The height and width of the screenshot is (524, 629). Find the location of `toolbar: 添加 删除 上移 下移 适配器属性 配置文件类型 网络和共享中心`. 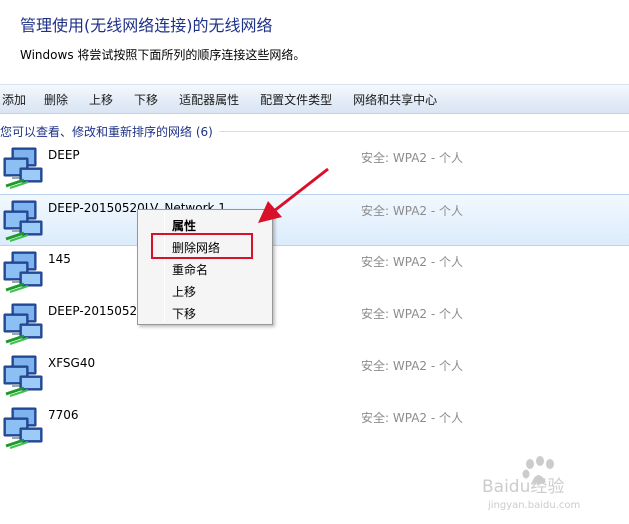

toolbar: 添加 删除 上移 下移 适配器属性 配置文件类型 网络和共享中心 is located at coordinates (314, 99).